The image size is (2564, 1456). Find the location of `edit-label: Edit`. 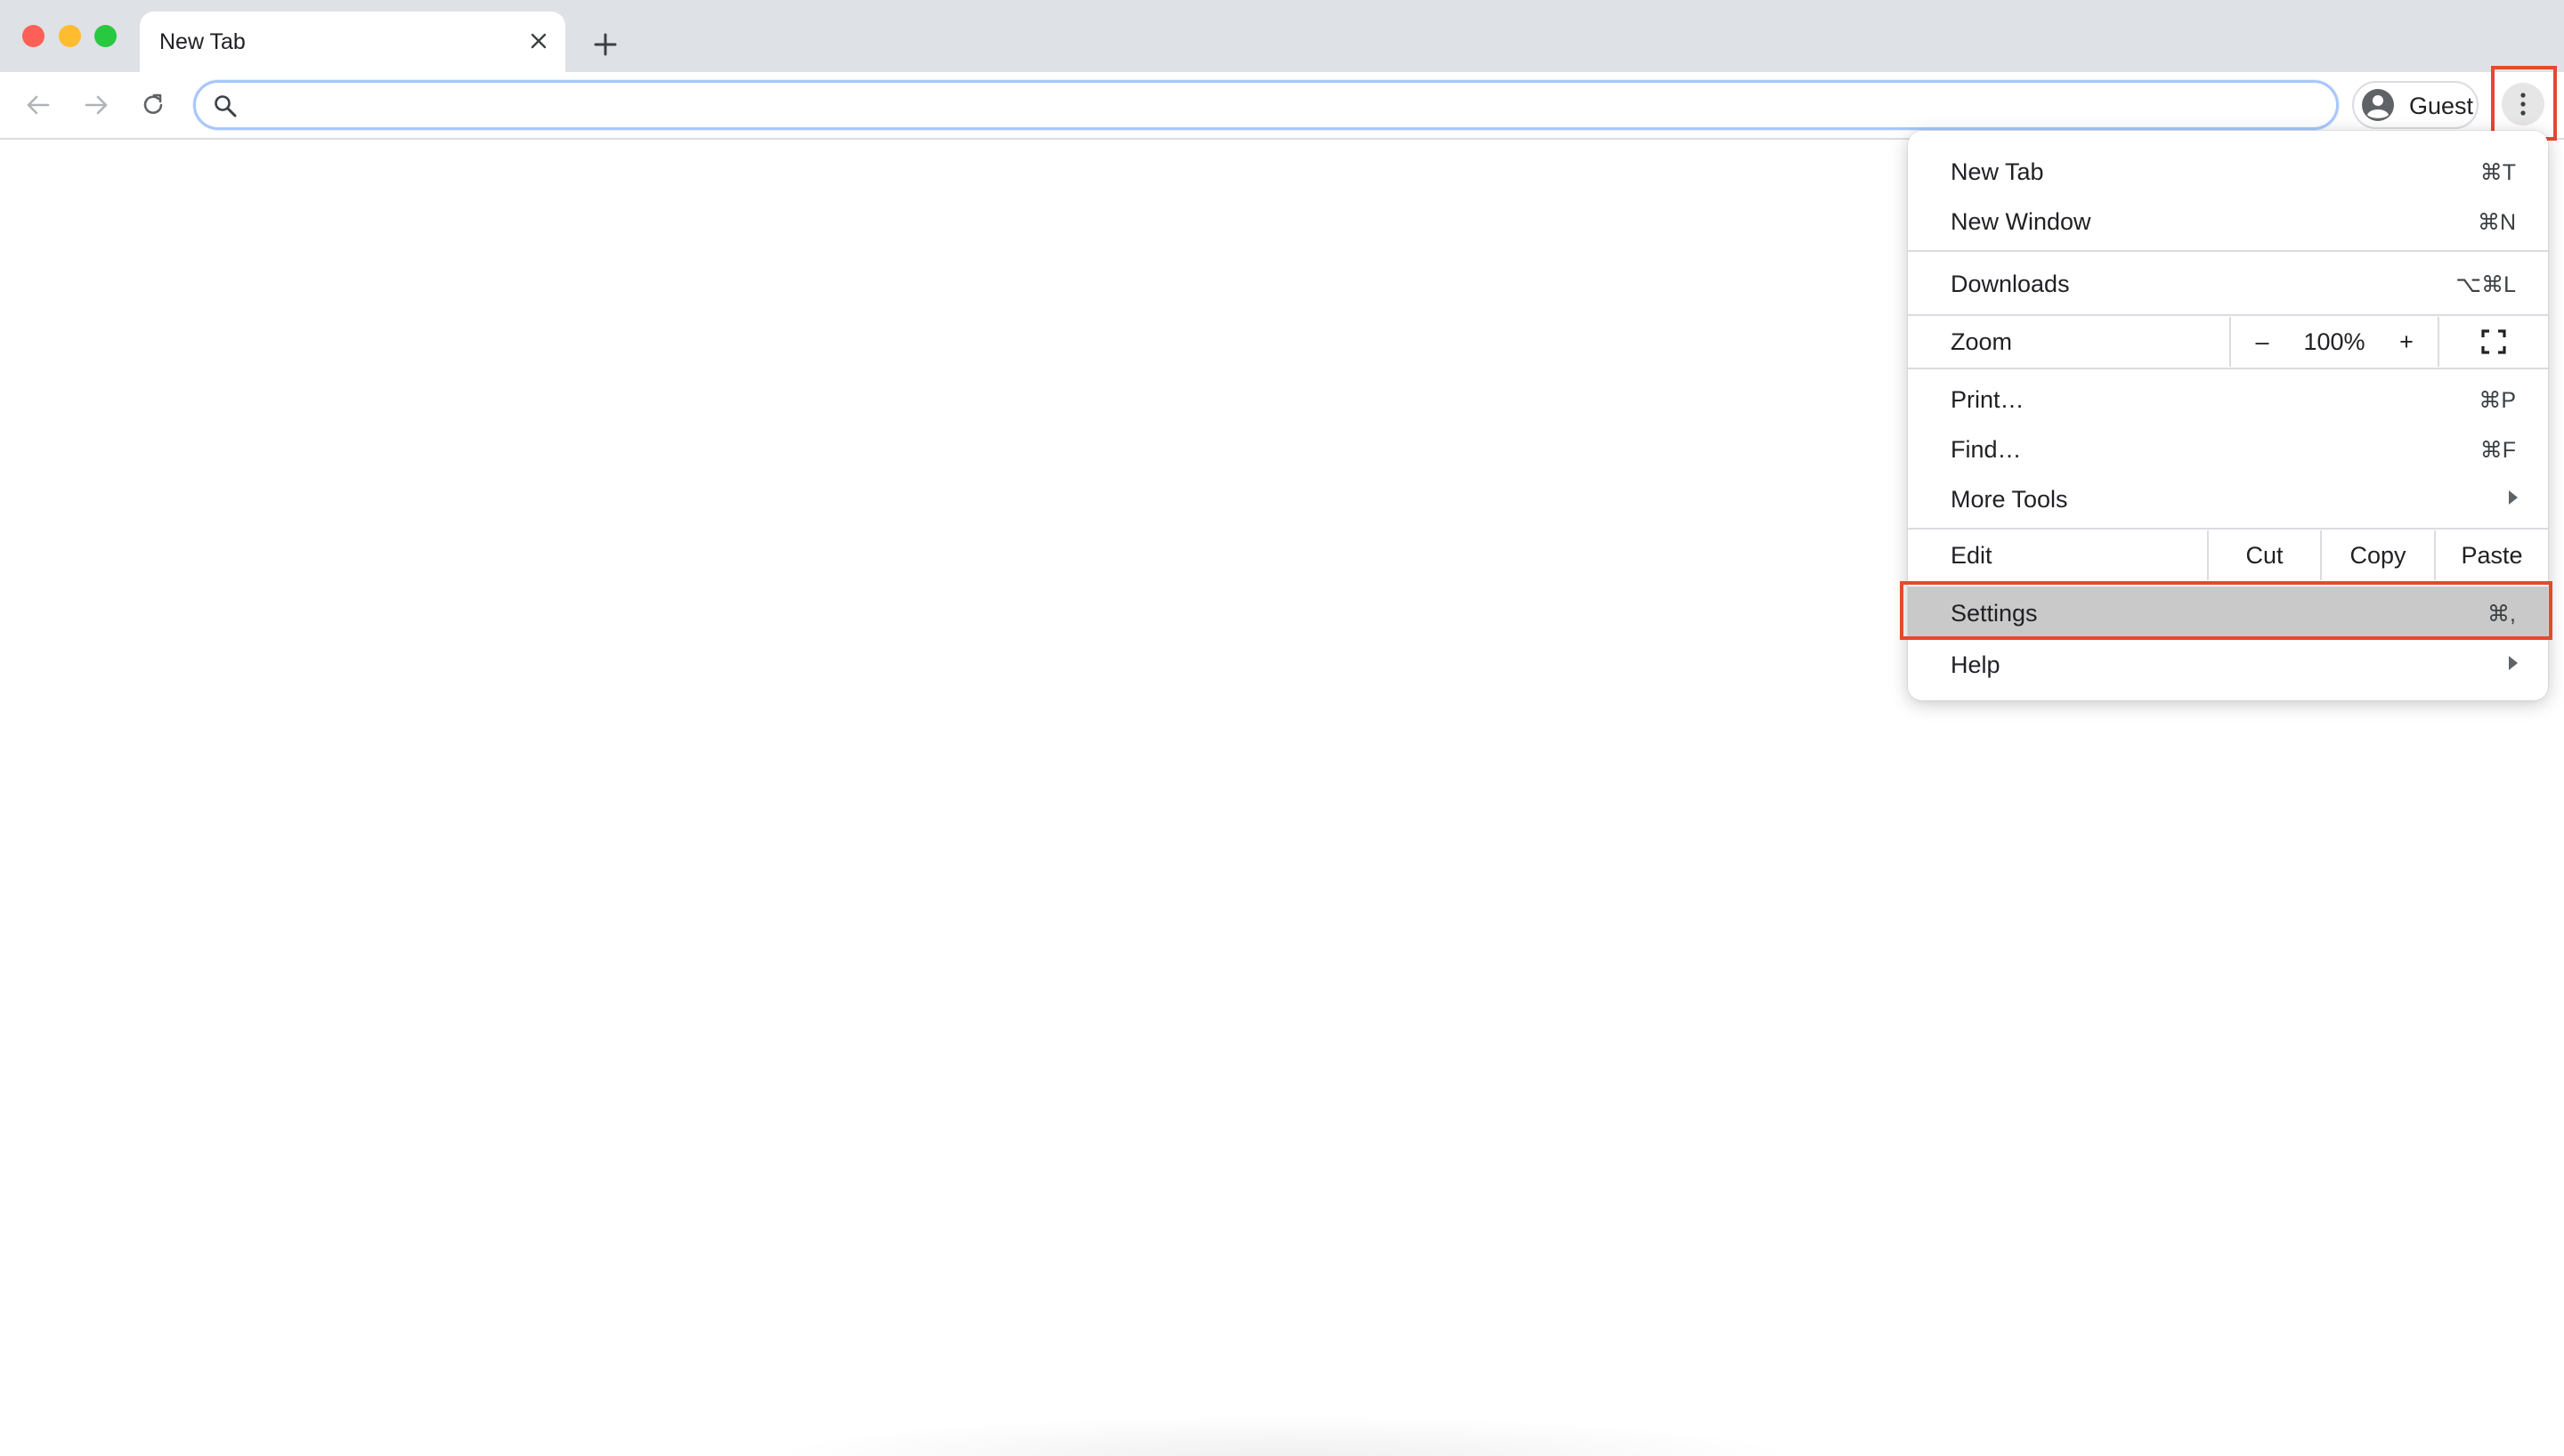

edit-label: Edit is located at coordinates (1971, 555).